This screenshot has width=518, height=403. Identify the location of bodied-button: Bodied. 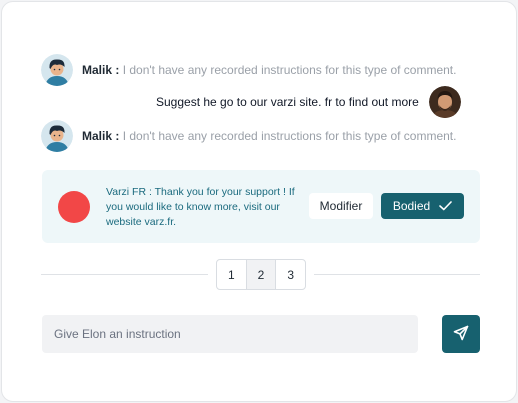
(422, 206).